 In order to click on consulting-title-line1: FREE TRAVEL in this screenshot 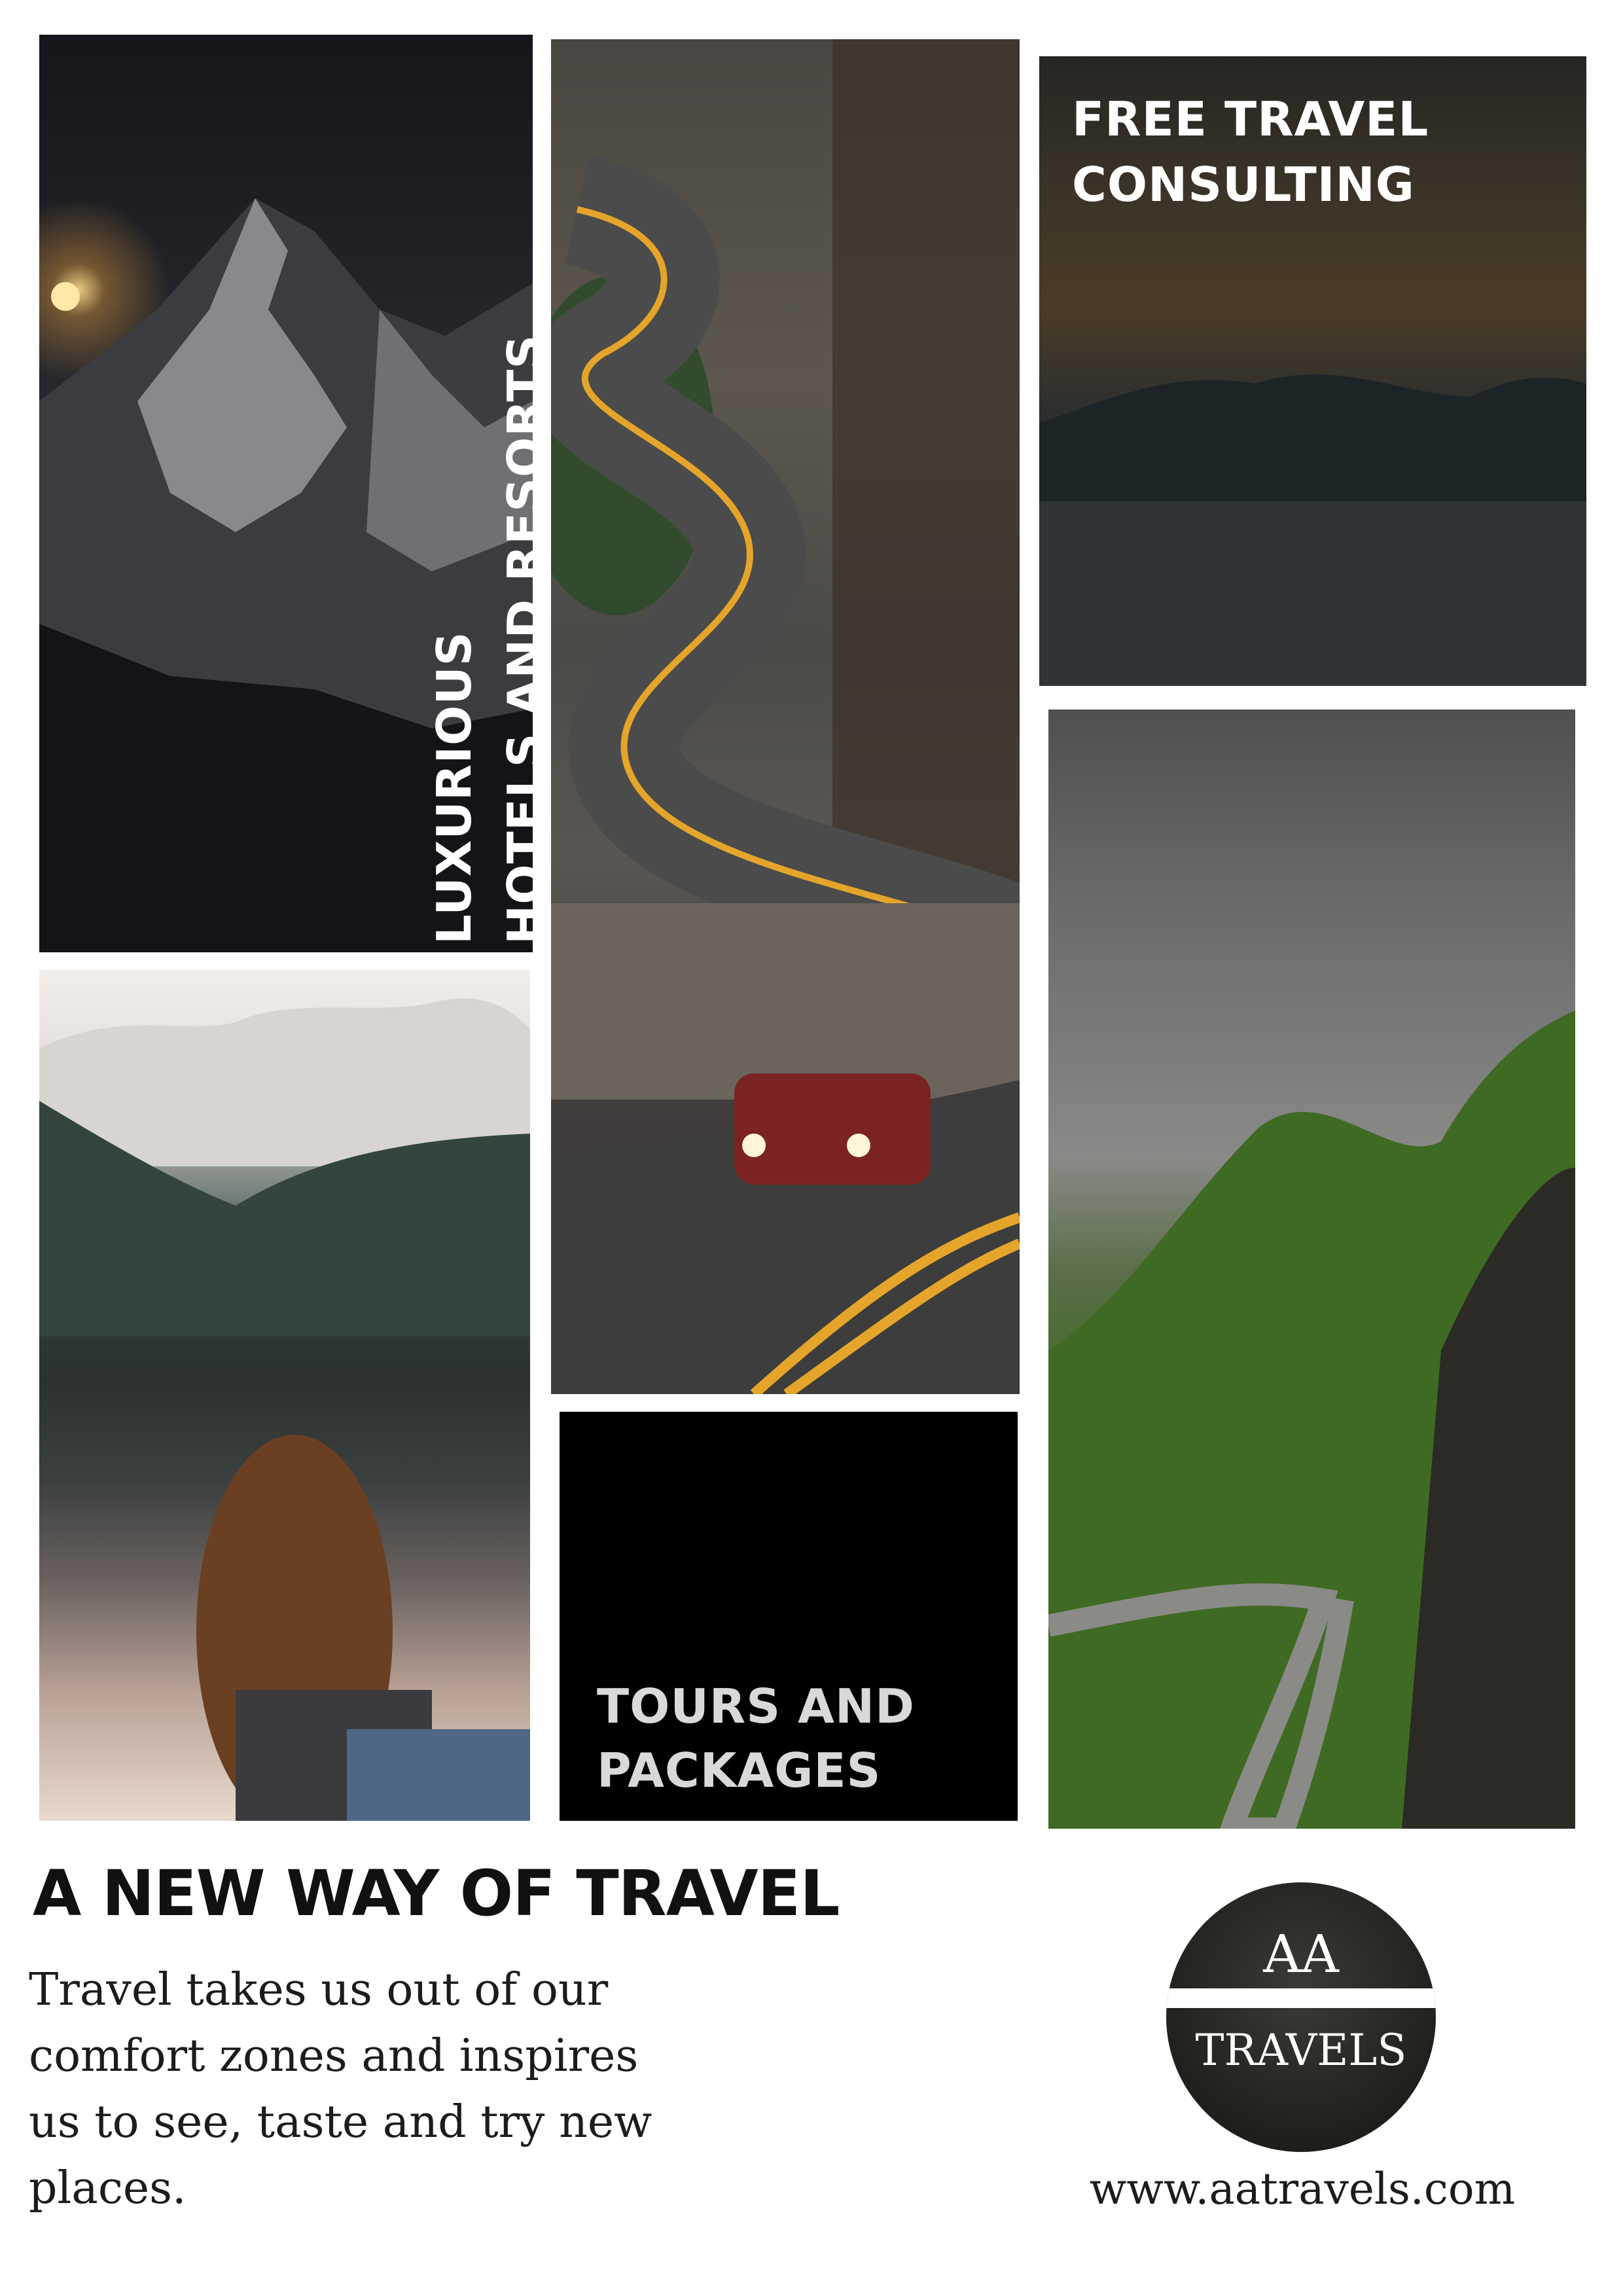, I will do `click(1250, 119)`.